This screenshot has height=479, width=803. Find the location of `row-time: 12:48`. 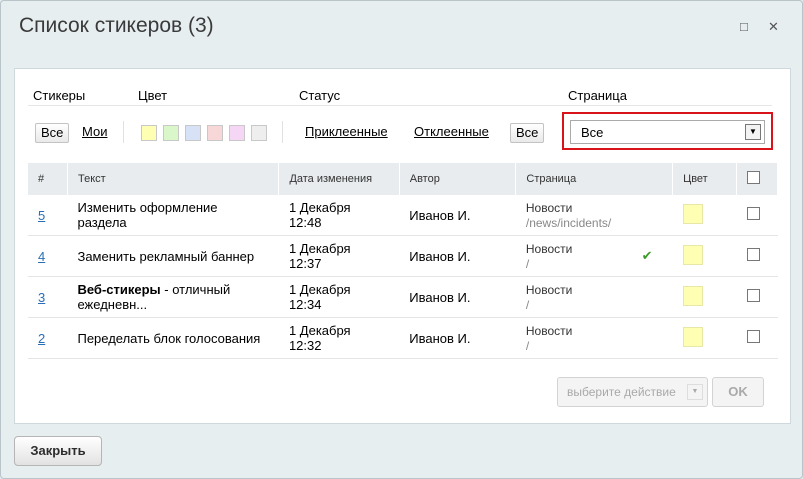

row-time: 12:48 is located at coordinates (305, 222).